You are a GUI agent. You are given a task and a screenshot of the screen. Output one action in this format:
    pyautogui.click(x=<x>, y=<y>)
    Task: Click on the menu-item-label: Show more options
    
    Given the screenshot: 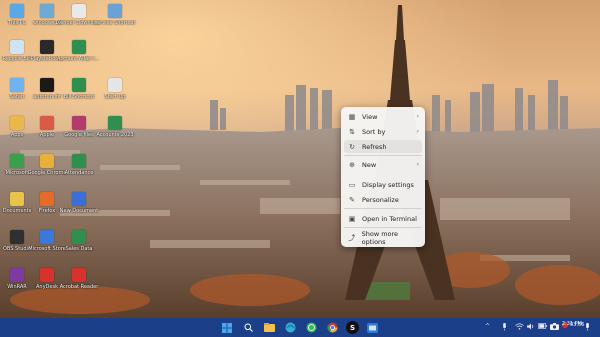 What is the action you would take?
    pyautogui.click(x=380, y=237)
    